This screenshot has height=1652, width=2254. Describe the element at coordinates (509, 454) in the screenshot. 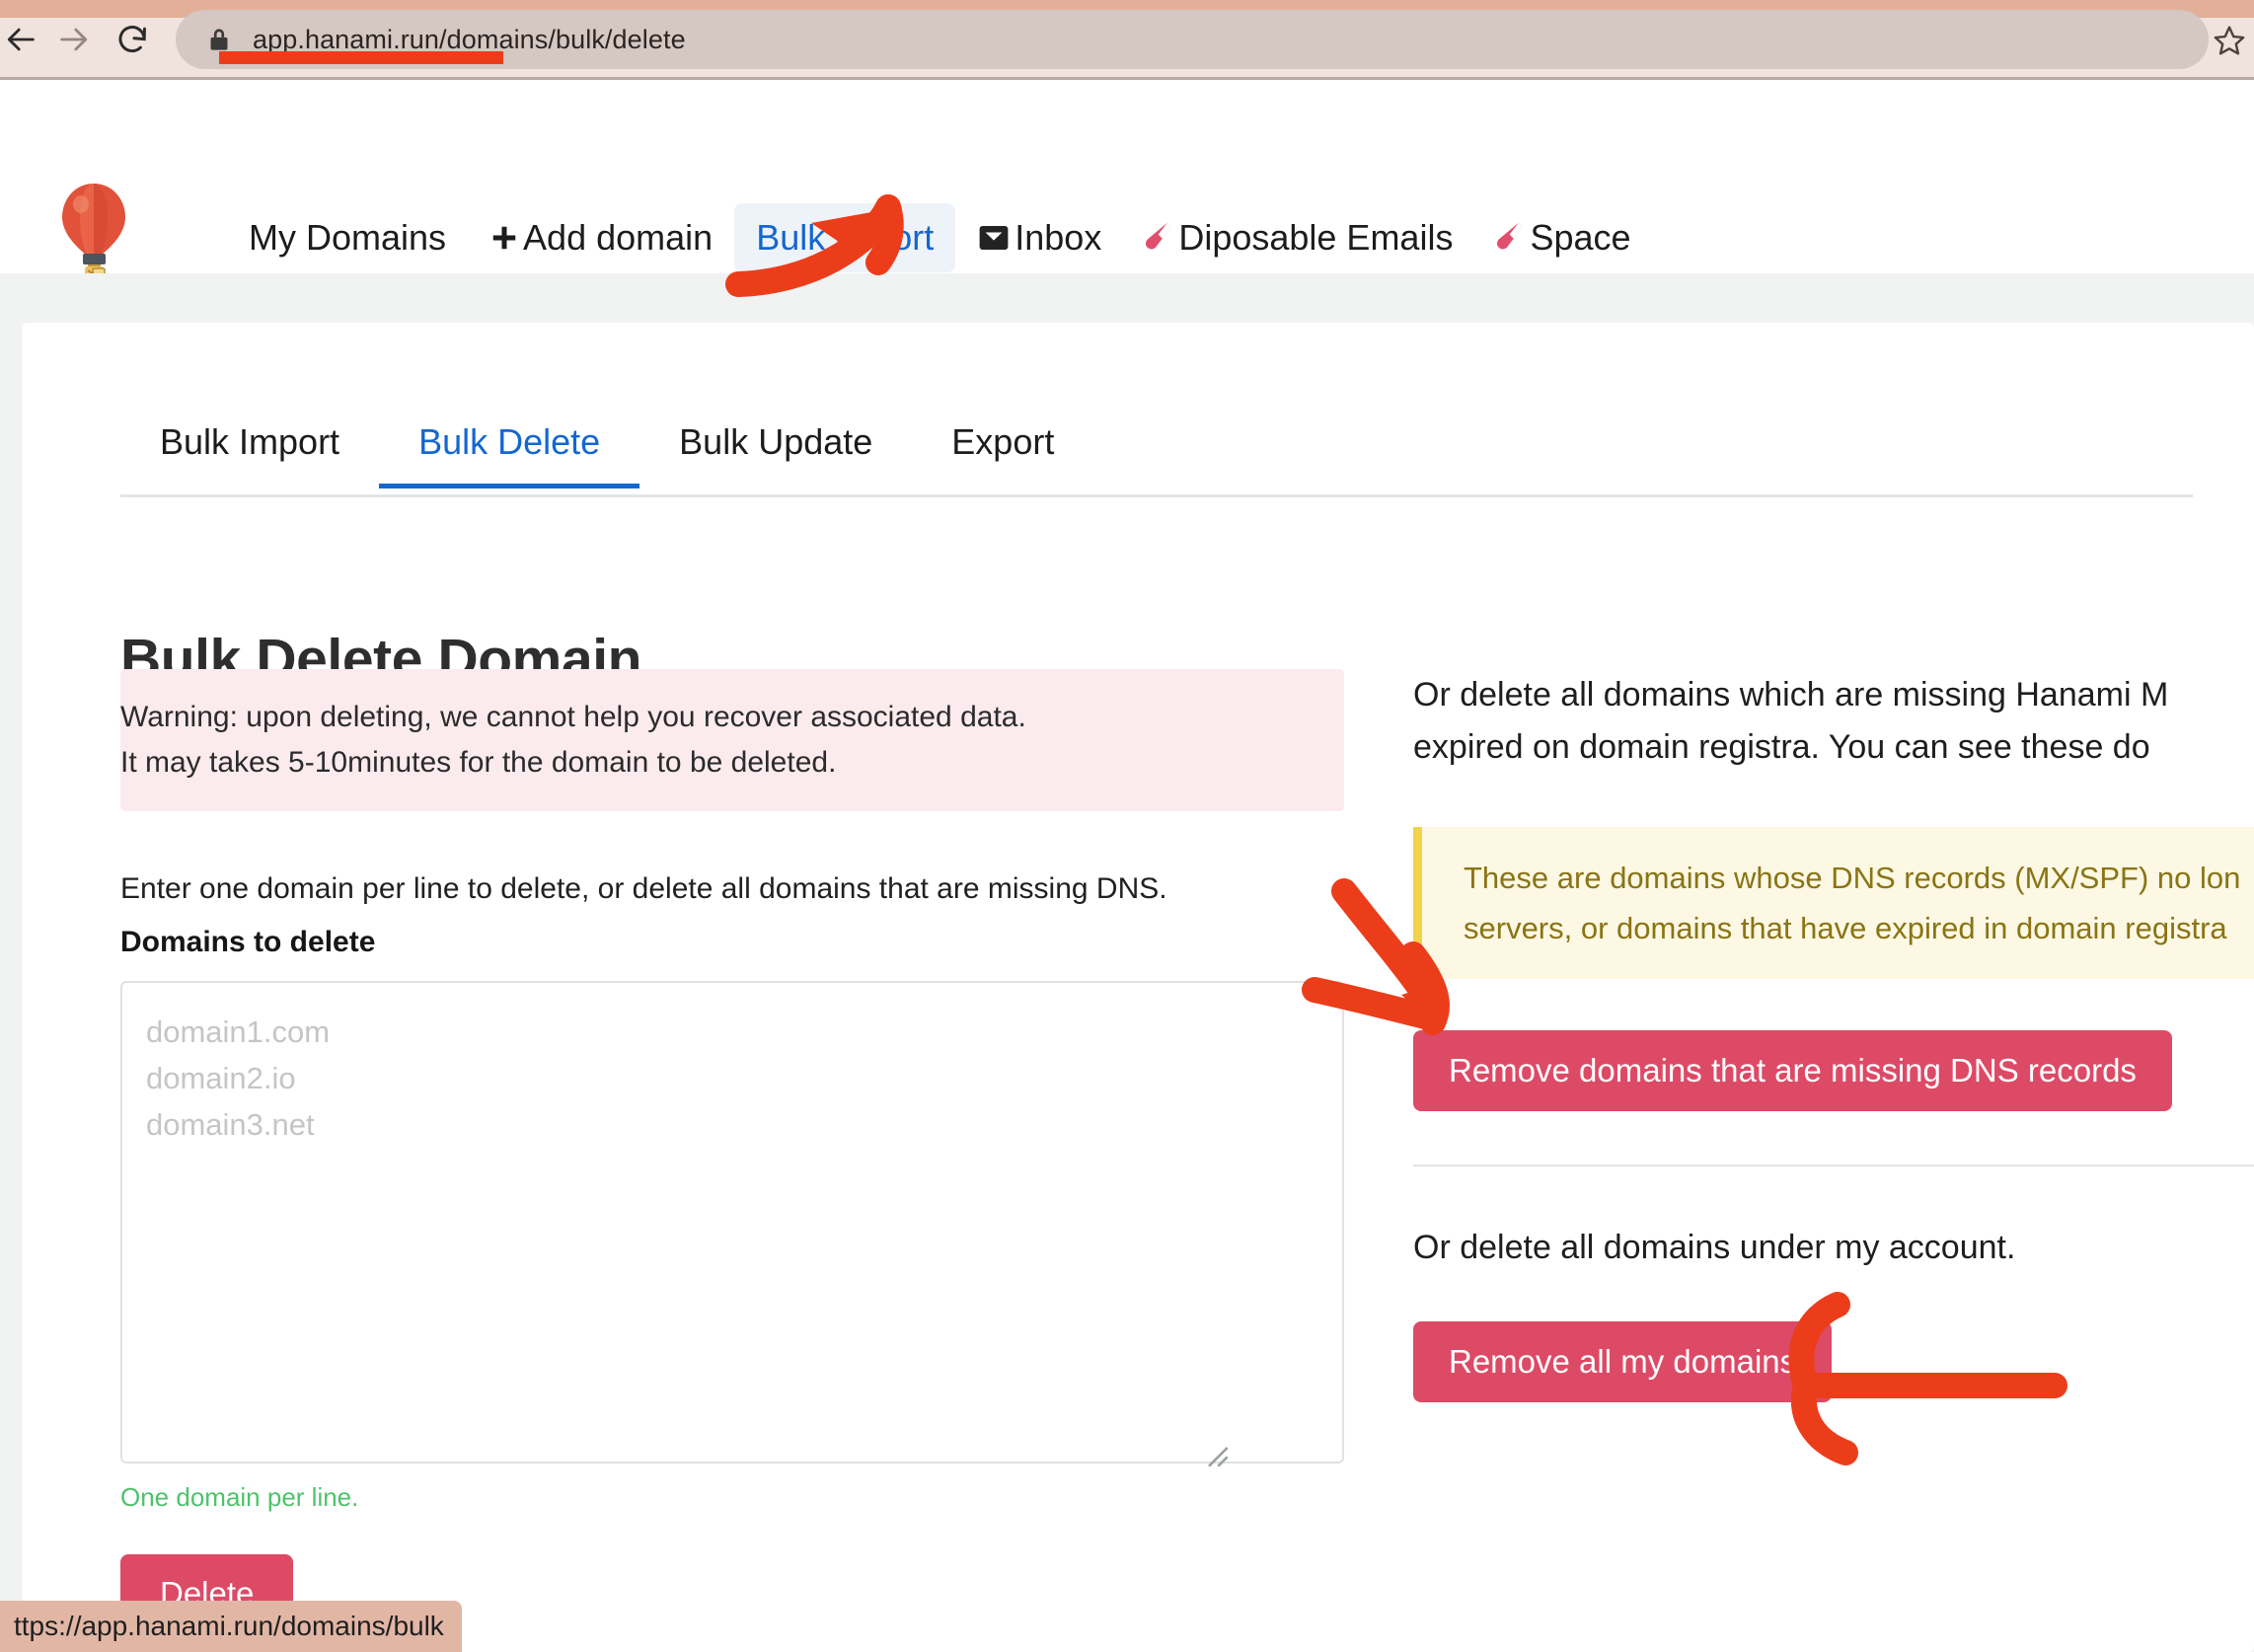

I see `tab-bulk-delete: Bulk Delete` at that location.